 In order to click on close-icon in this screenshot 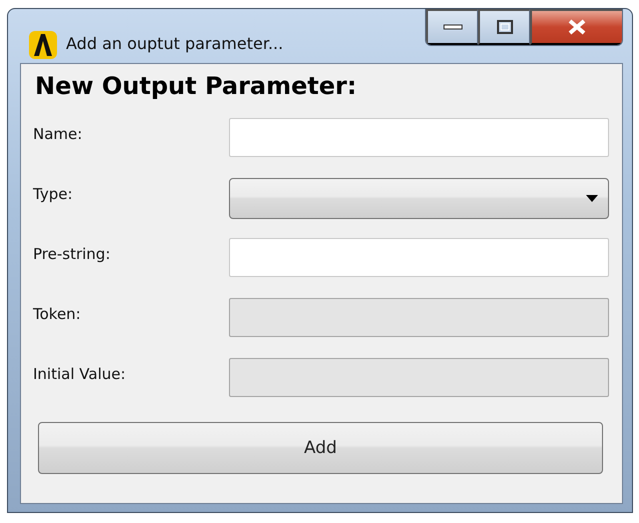, I will do `click(577, 27)`.